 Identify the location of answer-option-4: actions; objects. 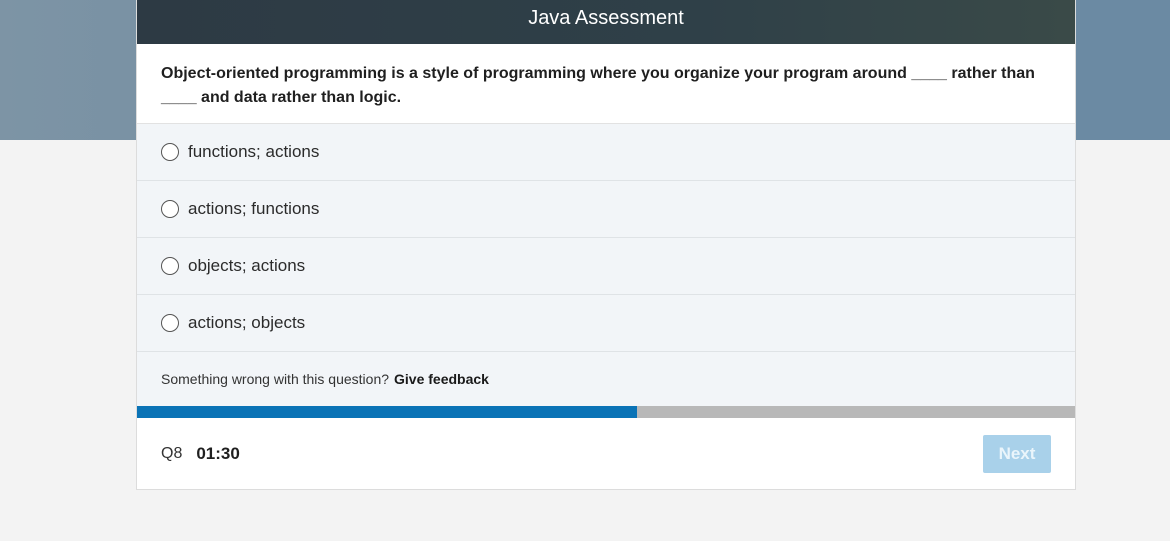
(606, 323).